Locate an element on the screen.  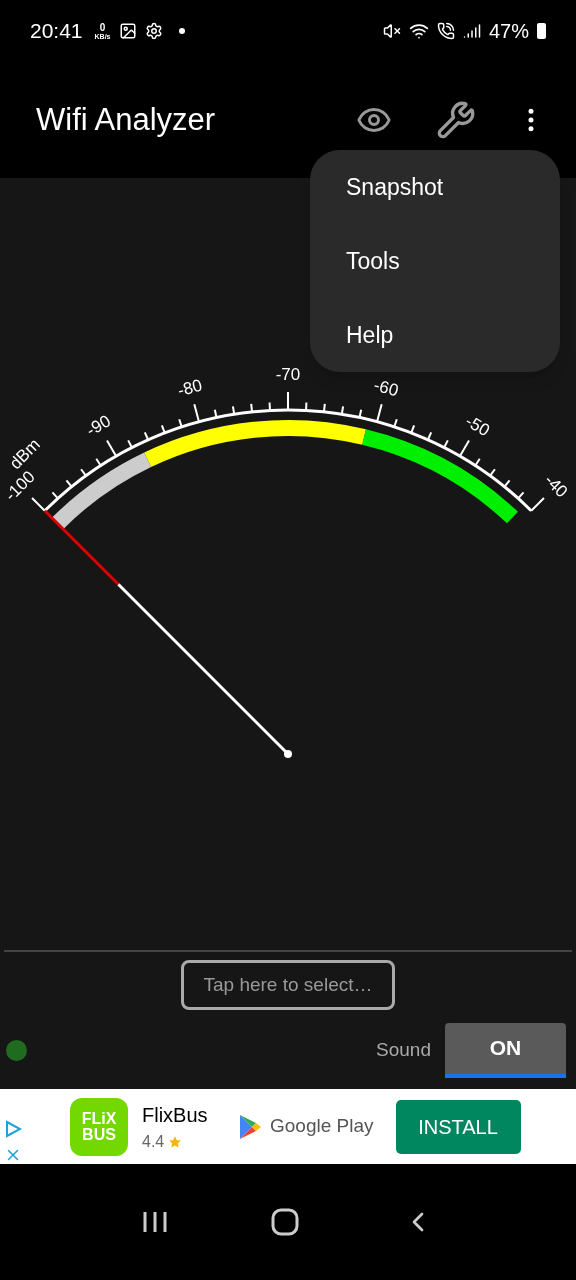
wrench-icon is located at coordinates (456, 120).